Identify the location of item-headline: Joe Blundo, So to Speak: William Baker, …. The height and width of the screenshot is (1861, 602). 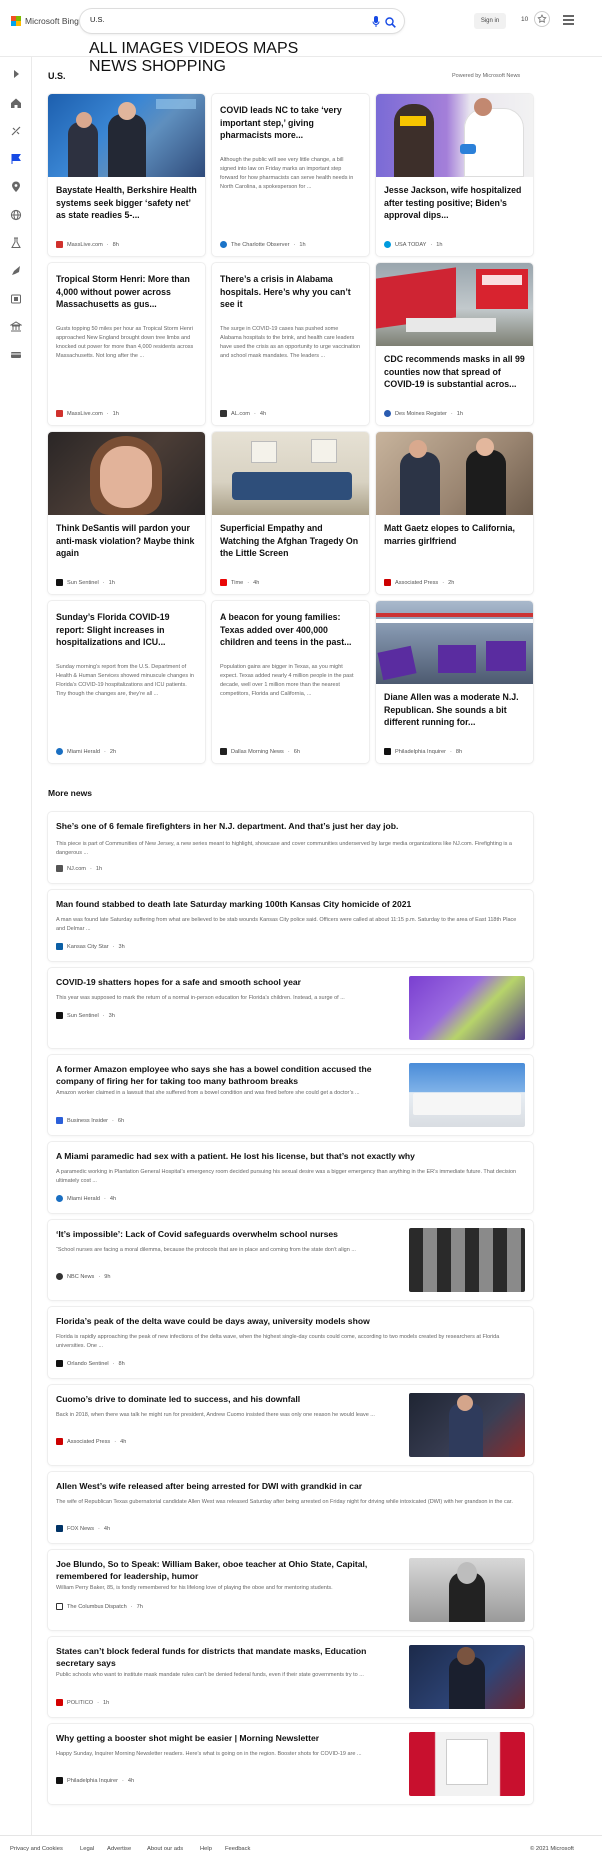
(224, 1570).